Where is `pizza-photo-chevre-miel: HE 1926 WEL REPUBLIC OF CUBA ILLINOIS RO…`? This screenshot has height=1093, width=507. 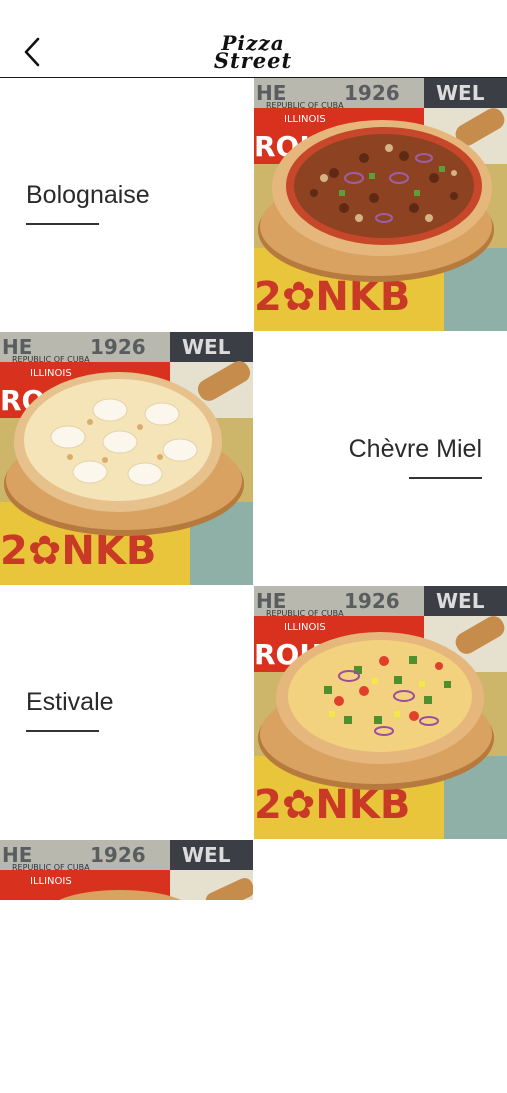 pizza-photo-chevre-miel: HE 1926 WEL REPUBLIC OF CUBA ILLINOIS RO… is located at coordinates (126, 458).